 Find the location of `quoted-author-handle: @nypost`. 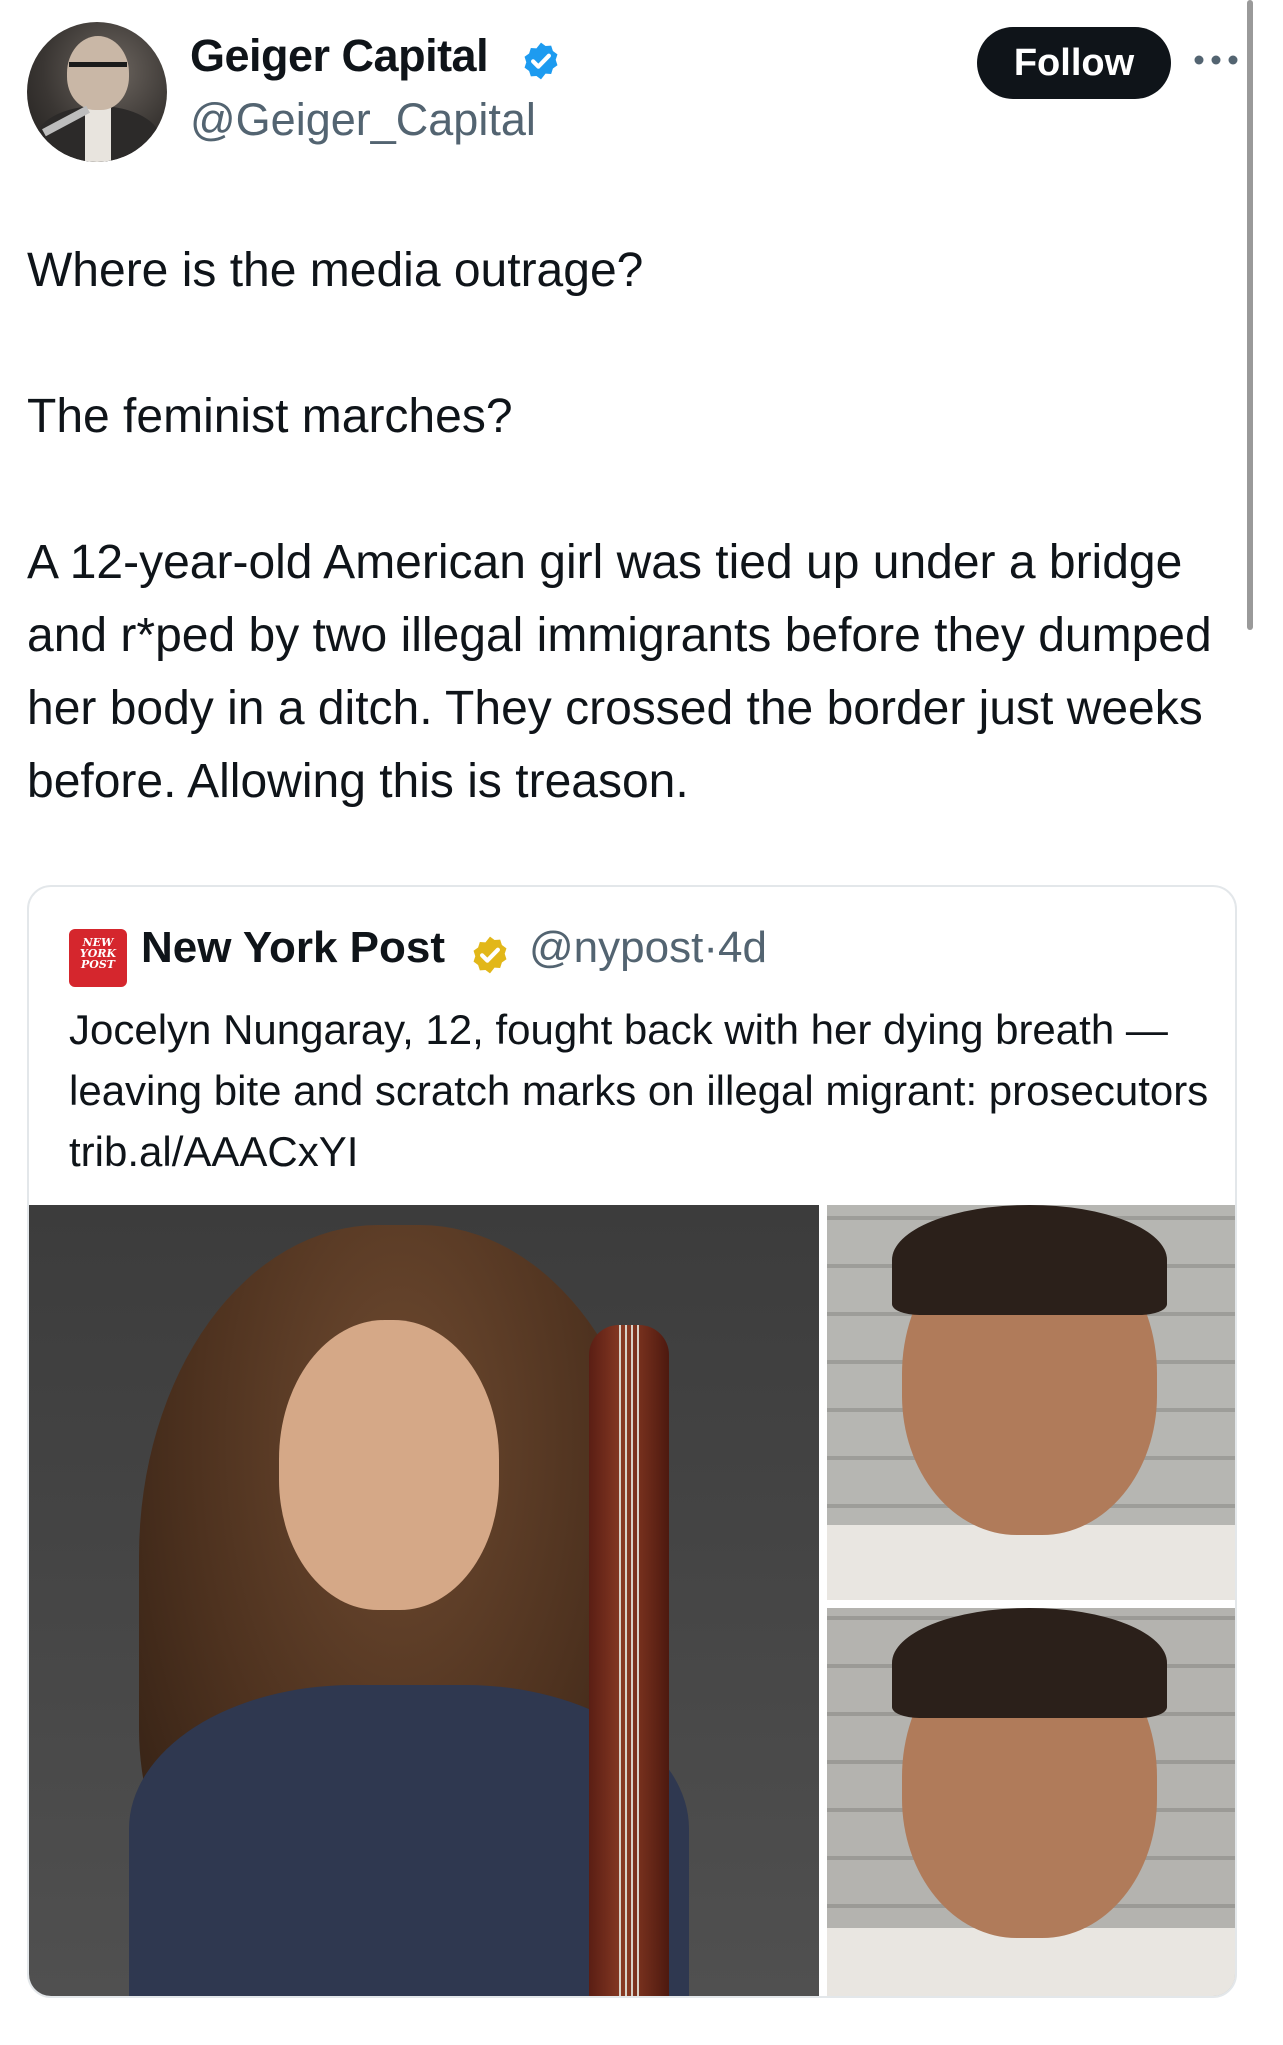

quoted-author-handle: @nypost is located at coordinates (616, 947).